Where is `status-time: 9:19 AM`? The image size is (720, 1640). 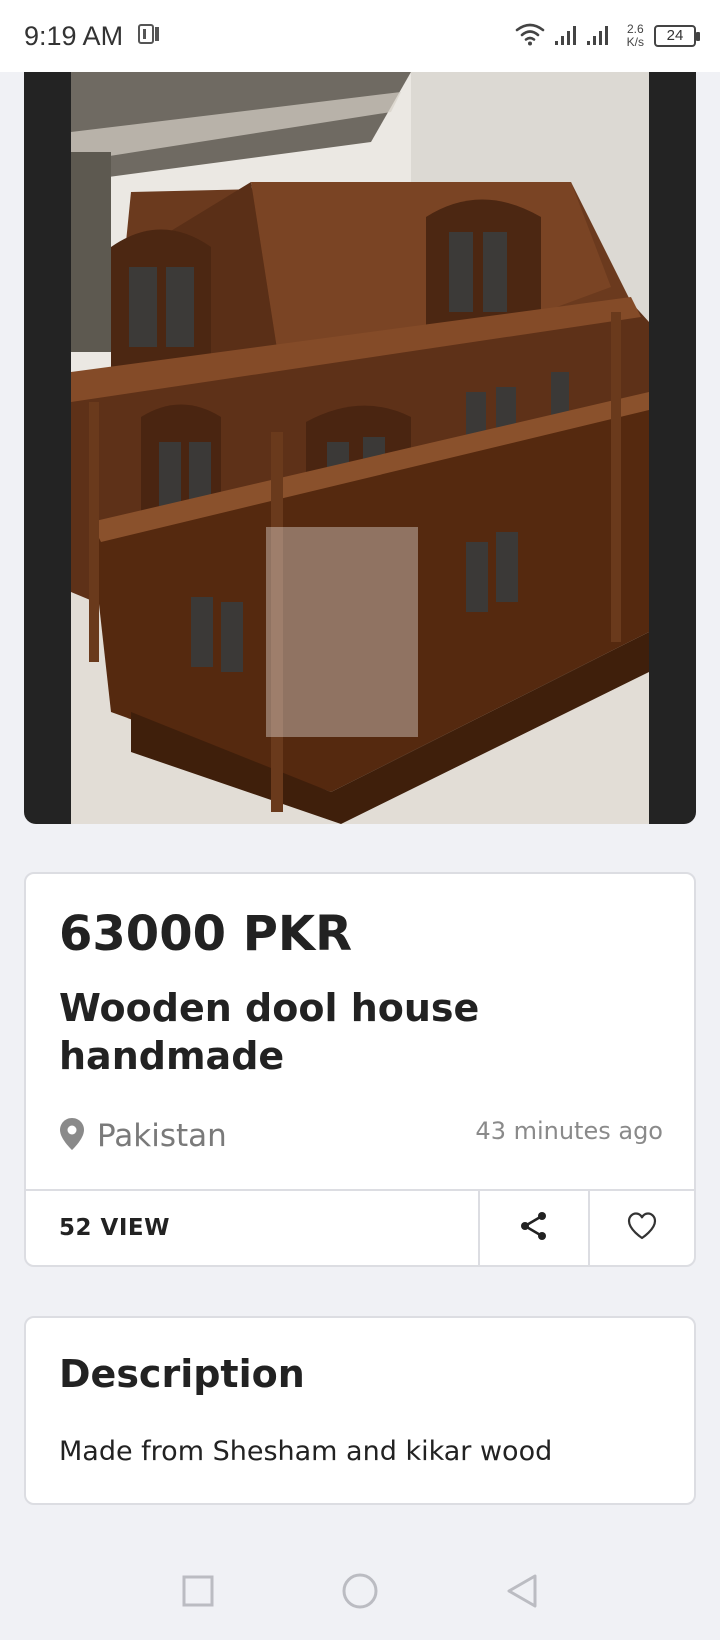 status-time: 9:19 AM is located at coordinates (74, 35).